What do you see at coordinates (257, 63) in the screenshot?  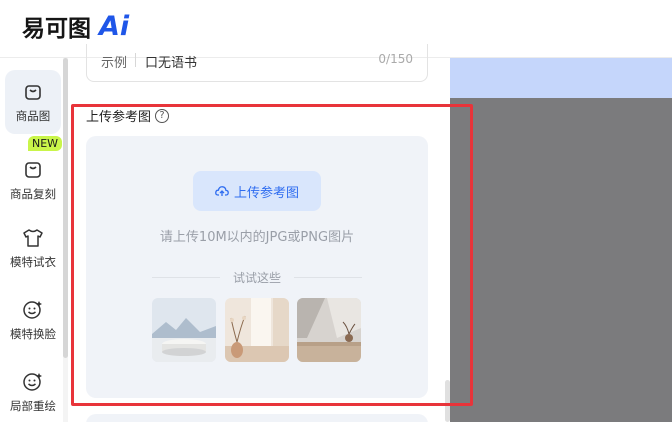 I see `prompt-input-box: 示例 口无语书 0/150` at bounding box center [257, 63].